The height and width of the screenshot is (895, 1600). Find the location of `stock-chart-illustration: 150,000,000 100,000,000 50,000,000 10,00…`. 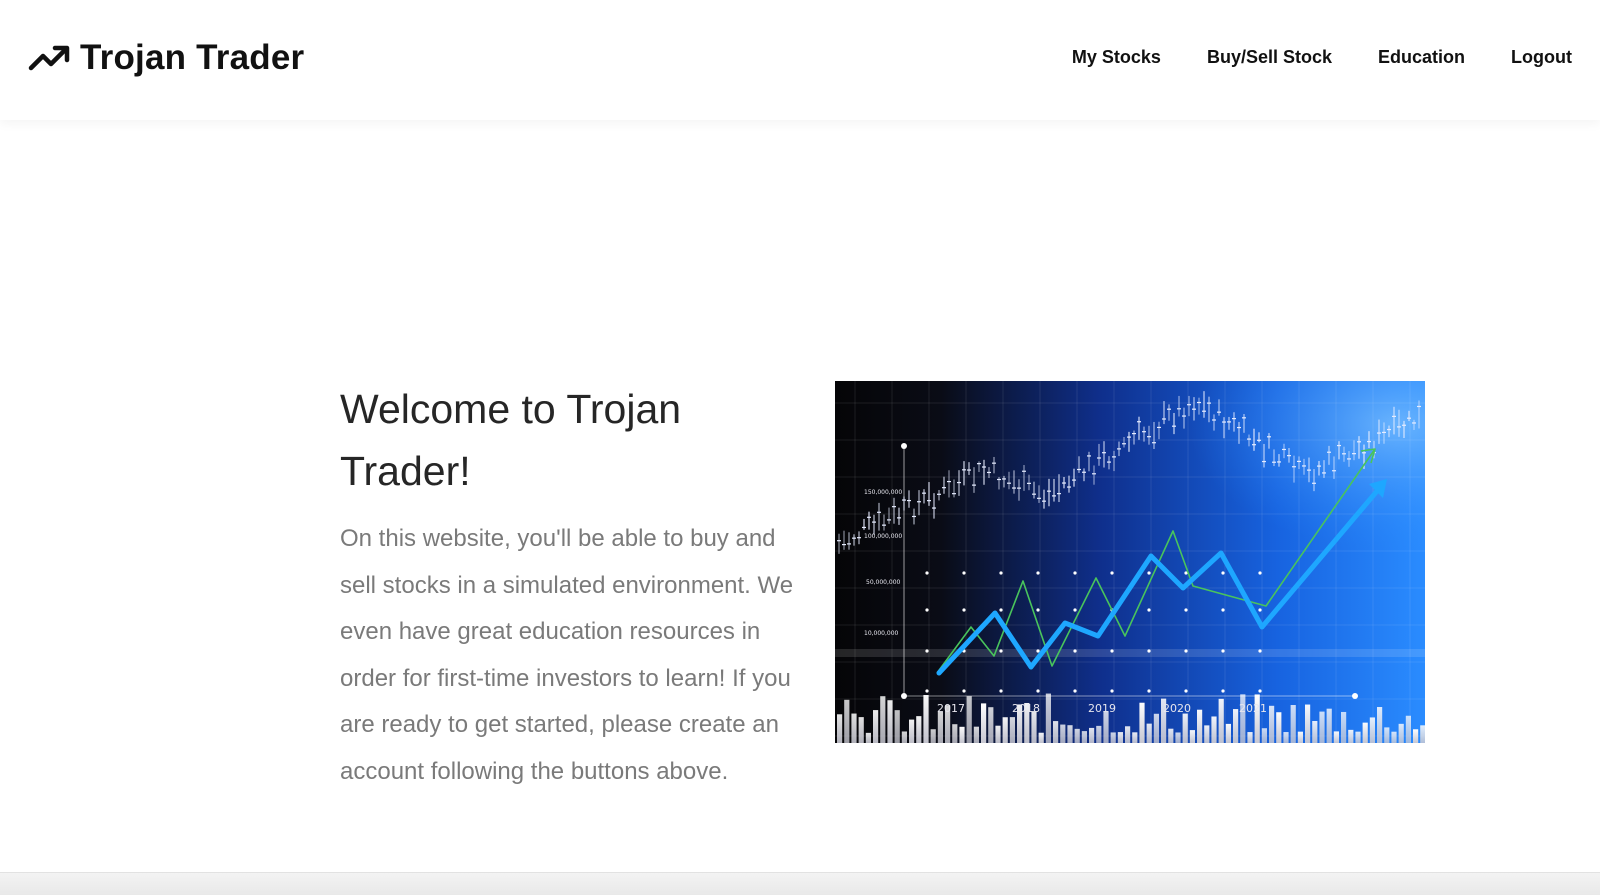

stock-chart-illustration: 150,000,000 100,000,000 50,000,000 10,00… is located at coordinates (1130, 562).